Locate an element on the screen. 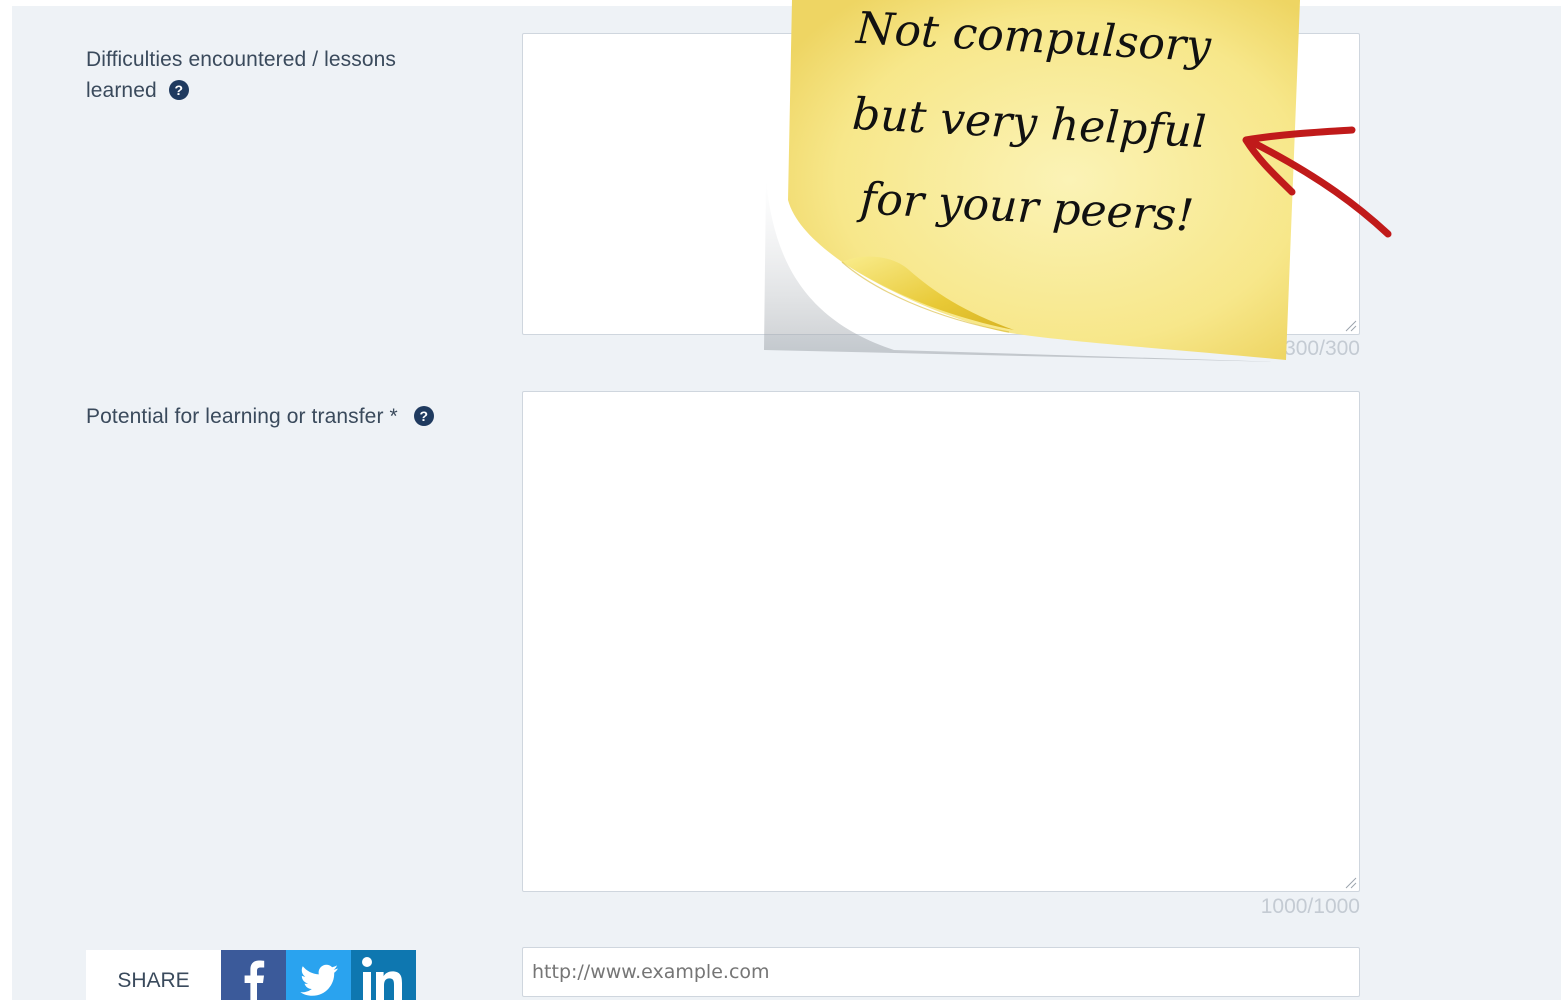 Image resolution: width=1561 pixels, height=1000 pixels. difficulties-char-counter: 300/300 is located at coordinates (1322, 348).